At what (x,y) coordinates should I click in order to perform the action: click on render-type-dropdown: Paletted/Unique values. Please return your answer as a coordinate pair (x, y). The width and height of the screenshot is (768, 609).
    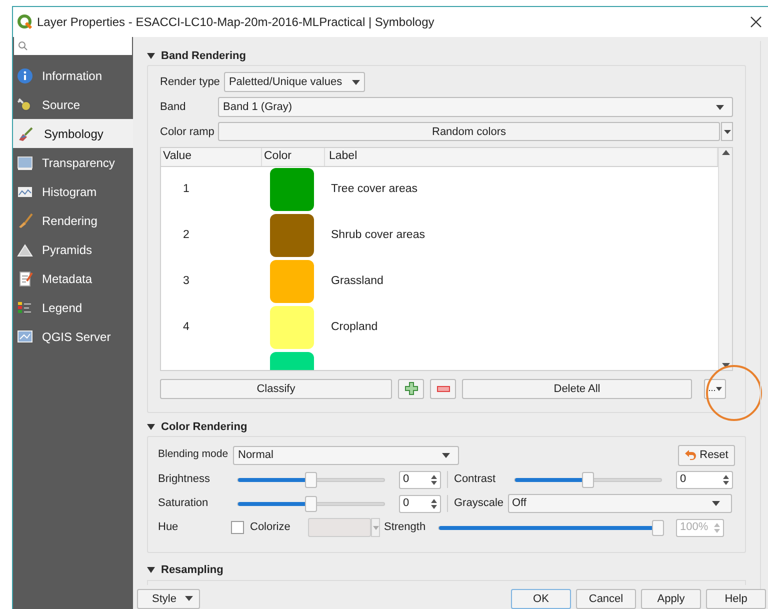
    Looking at the image, I should click on (295, 82).